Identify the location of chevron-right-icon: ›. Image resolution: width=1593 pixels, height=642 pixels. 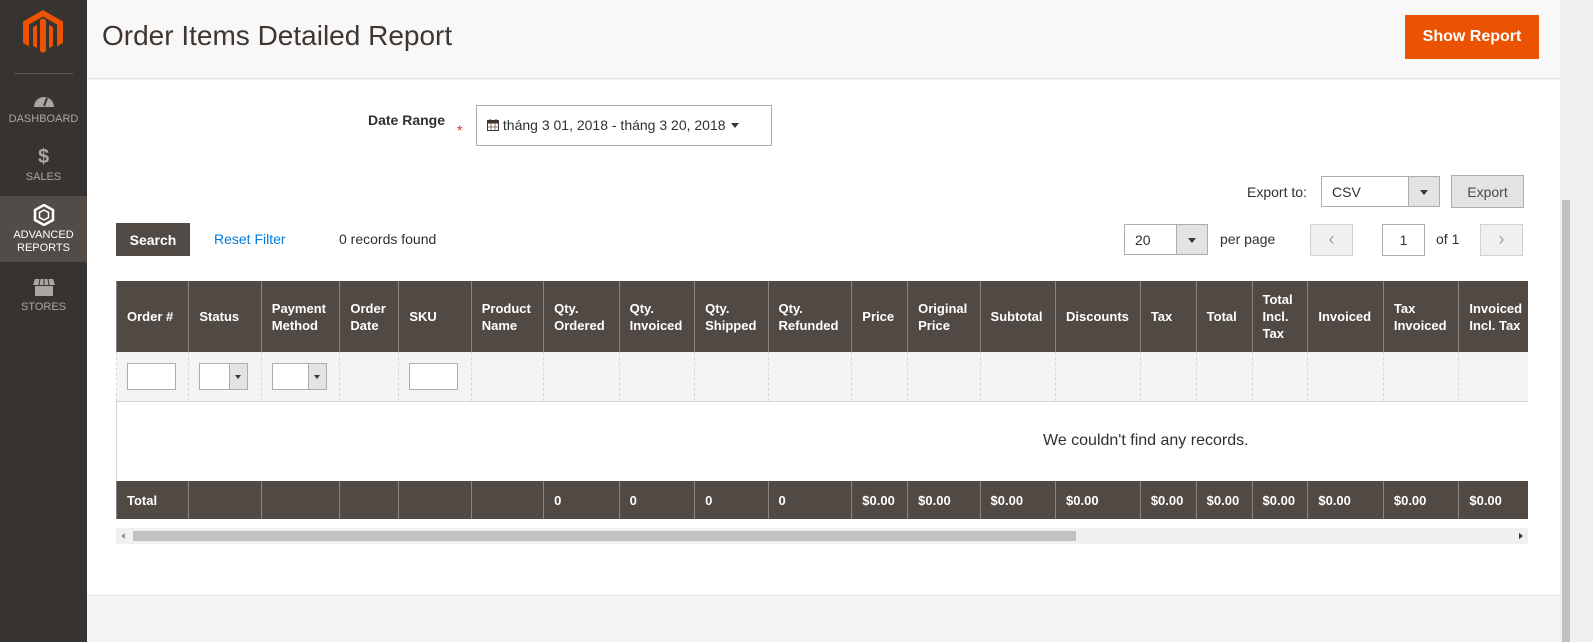
(1501, 239).